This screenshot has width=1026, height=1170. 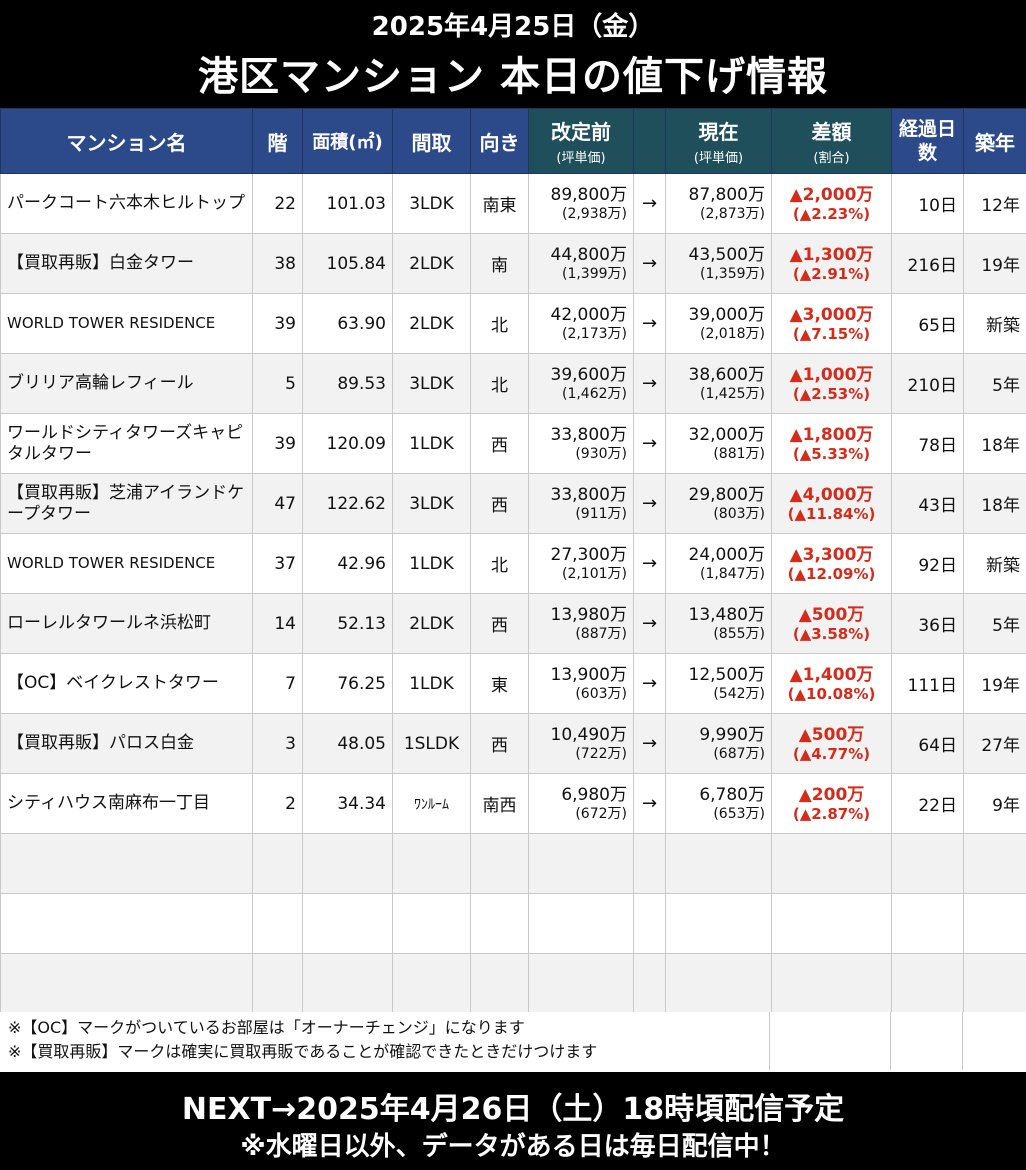 I want to click on price-diff-pct: (▲7.15%), so click(x=831, y=333).